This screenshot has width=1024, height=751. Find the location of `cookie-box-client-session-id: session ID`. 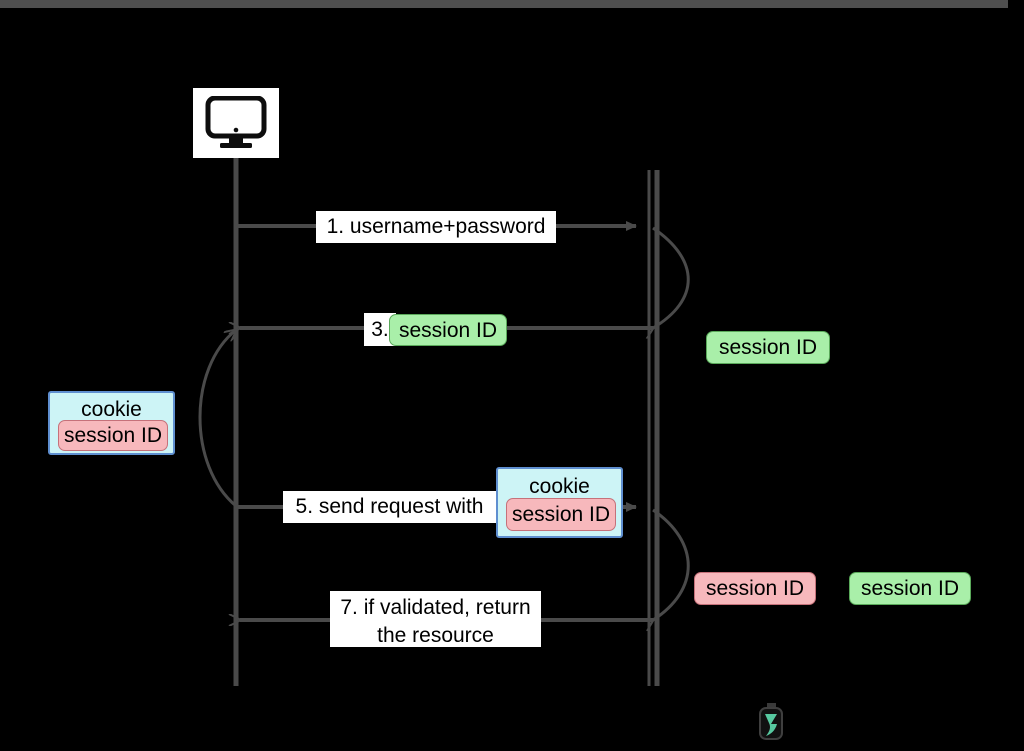

cookie-box-client-session-id: session ID is located at coordinates (113, 435).